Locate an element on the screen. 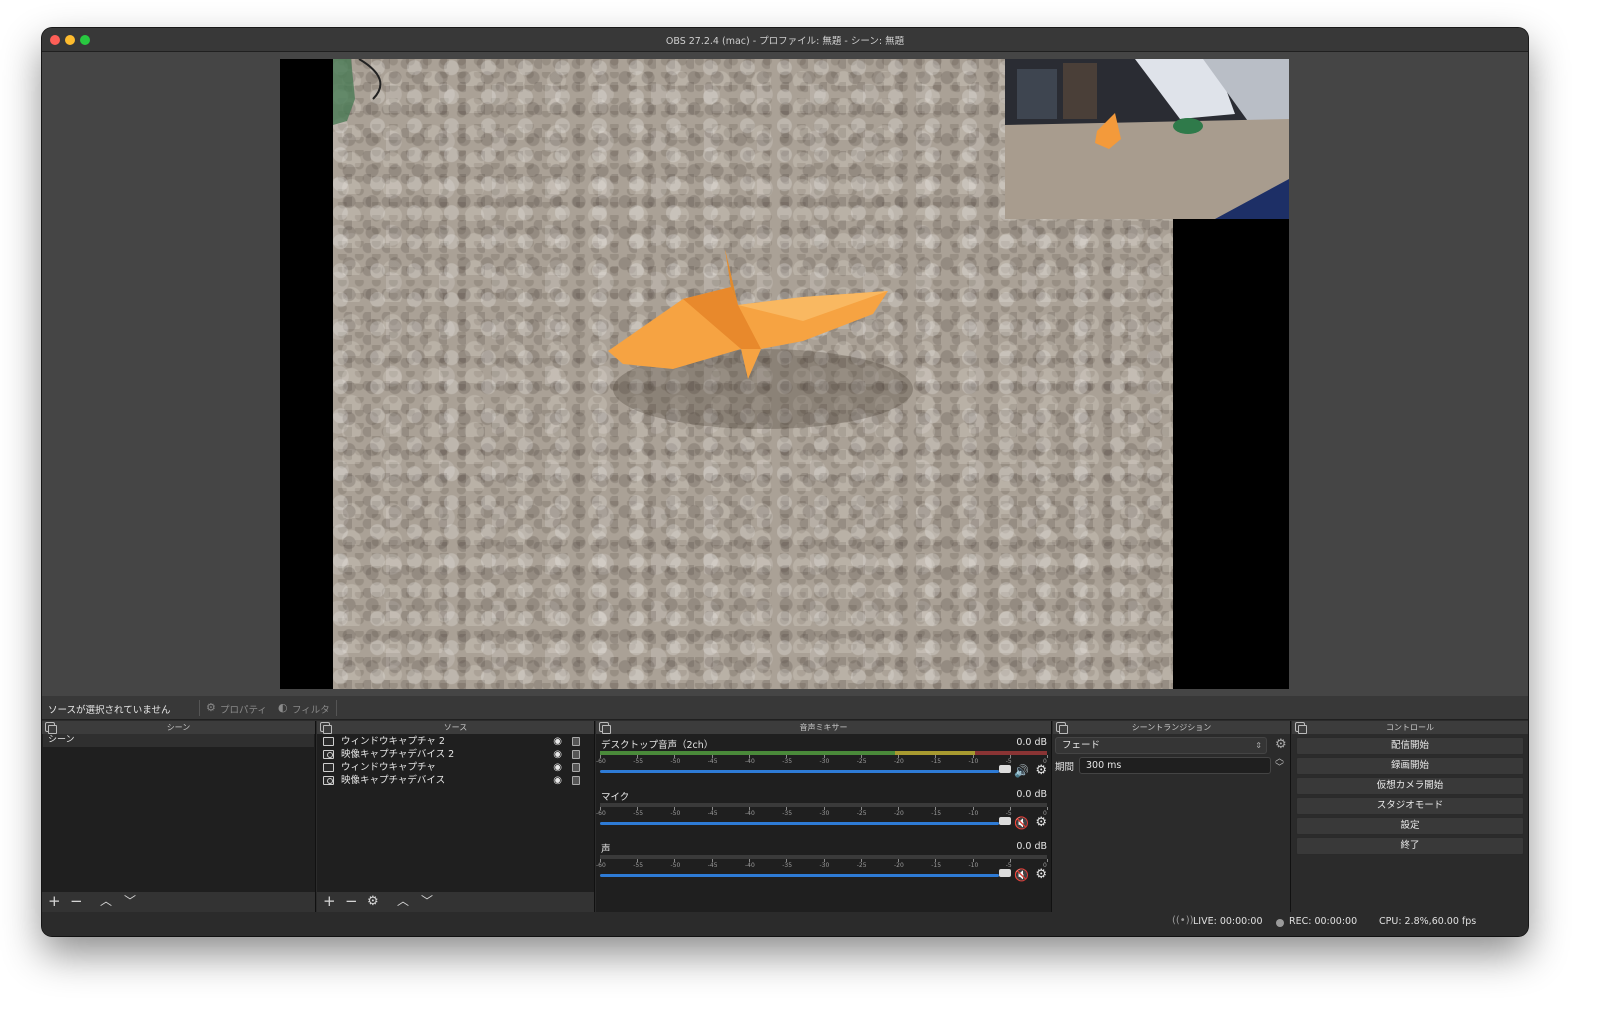 The image size is (1600, 1012). title-bar: OBS 27.2.4 (mac) - プロファイル: 無題 - シーン: 無題 is located at coordinates (785, 40).